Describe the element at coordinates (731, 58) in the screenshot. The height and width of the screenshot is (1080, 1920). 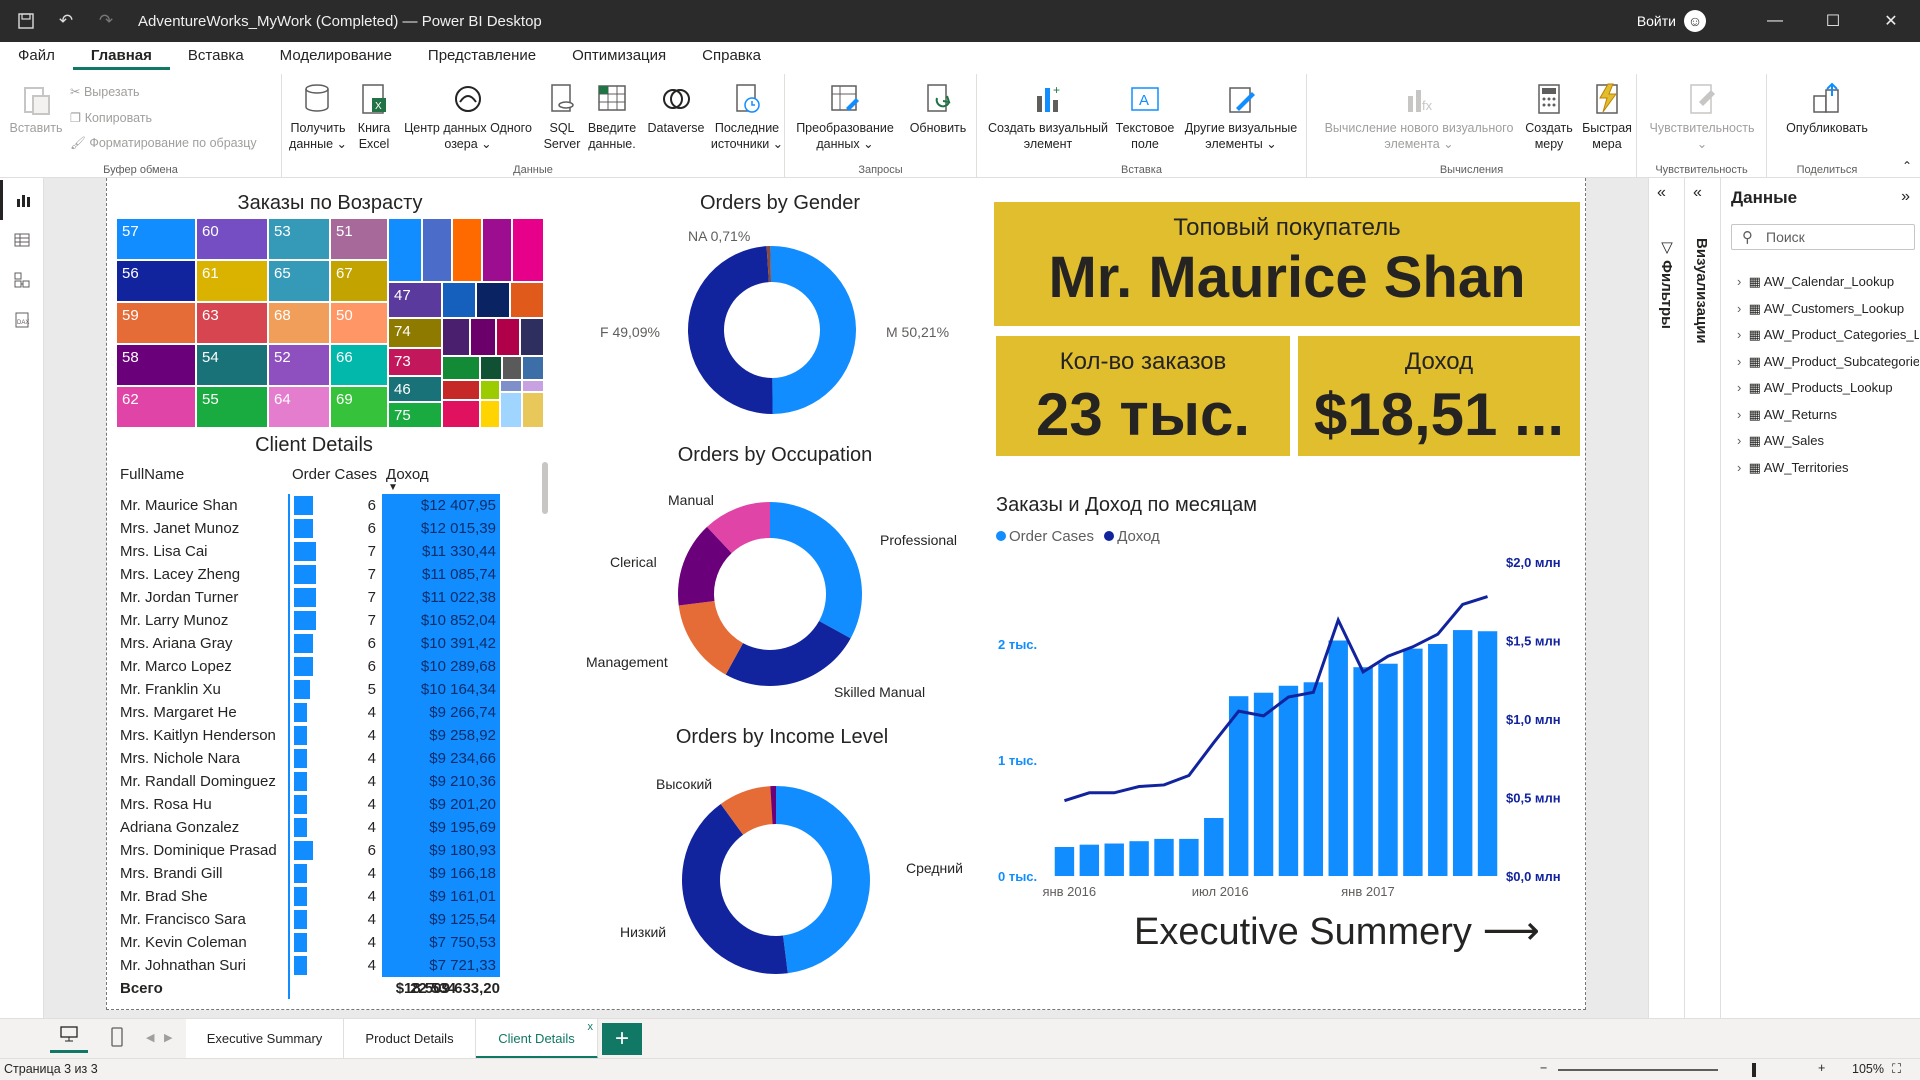
I see `menu-help: Справка` at that location.